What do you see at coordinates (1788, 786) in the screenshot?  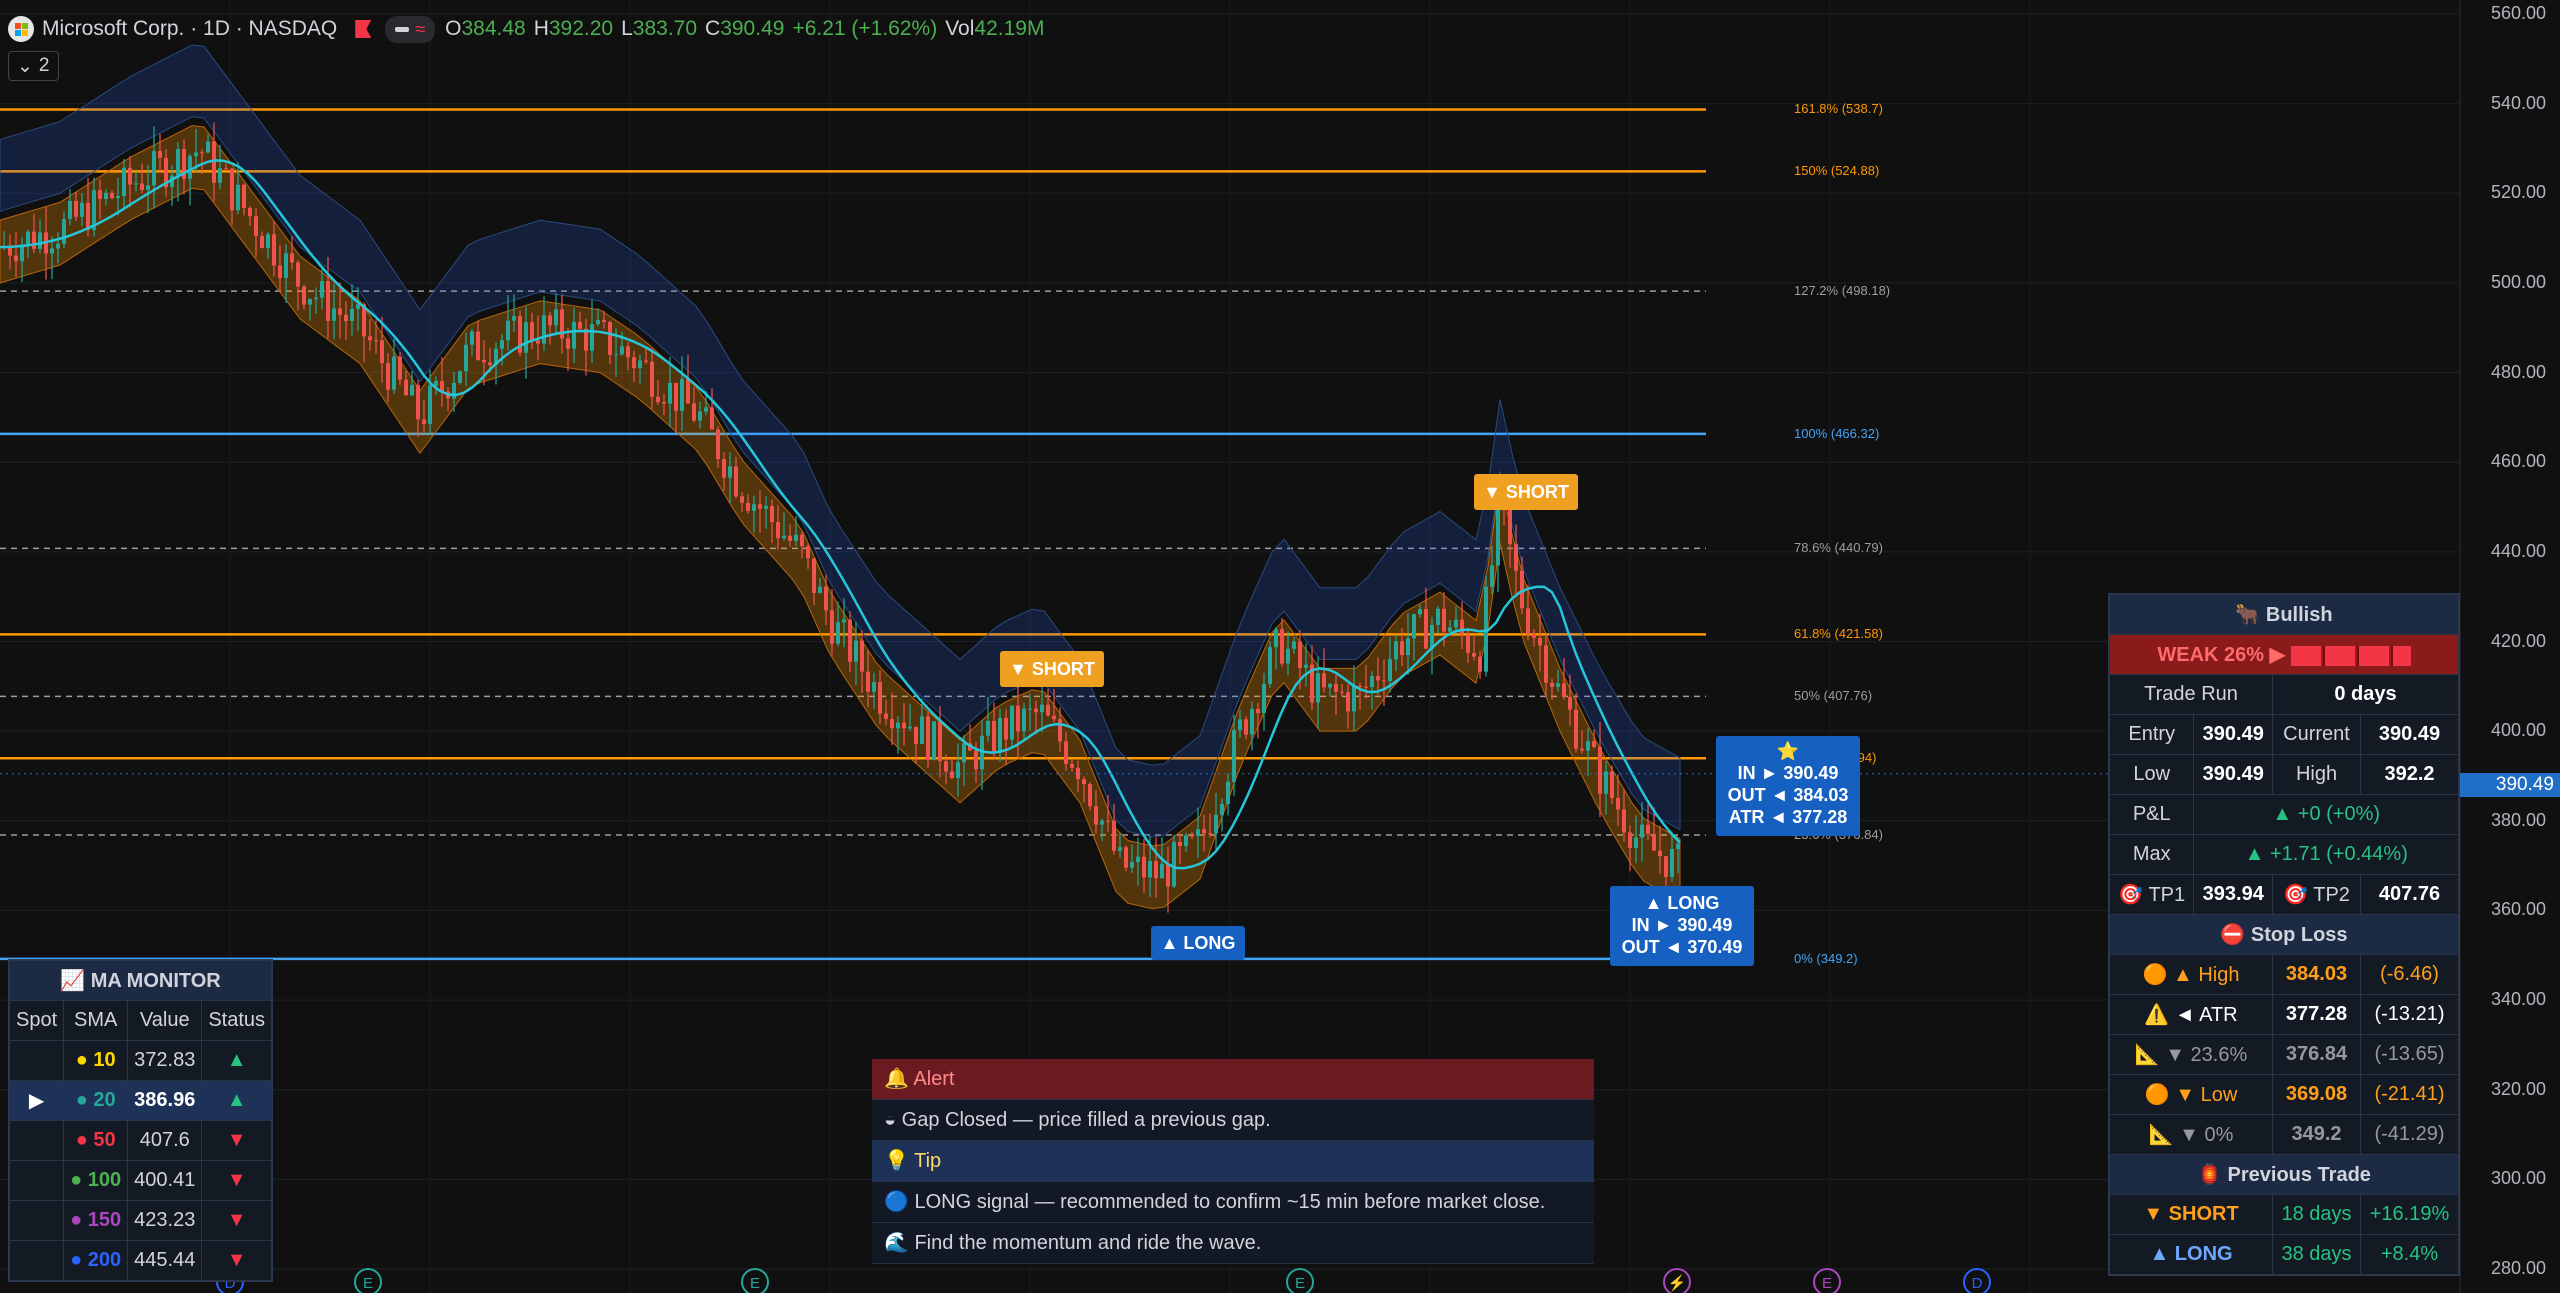 I see `current-trade-box: ⭐ IN ► 390.49 OUT ◄ 384.03 ATR ◄ 377.28` at bounding box center [1788, 786].